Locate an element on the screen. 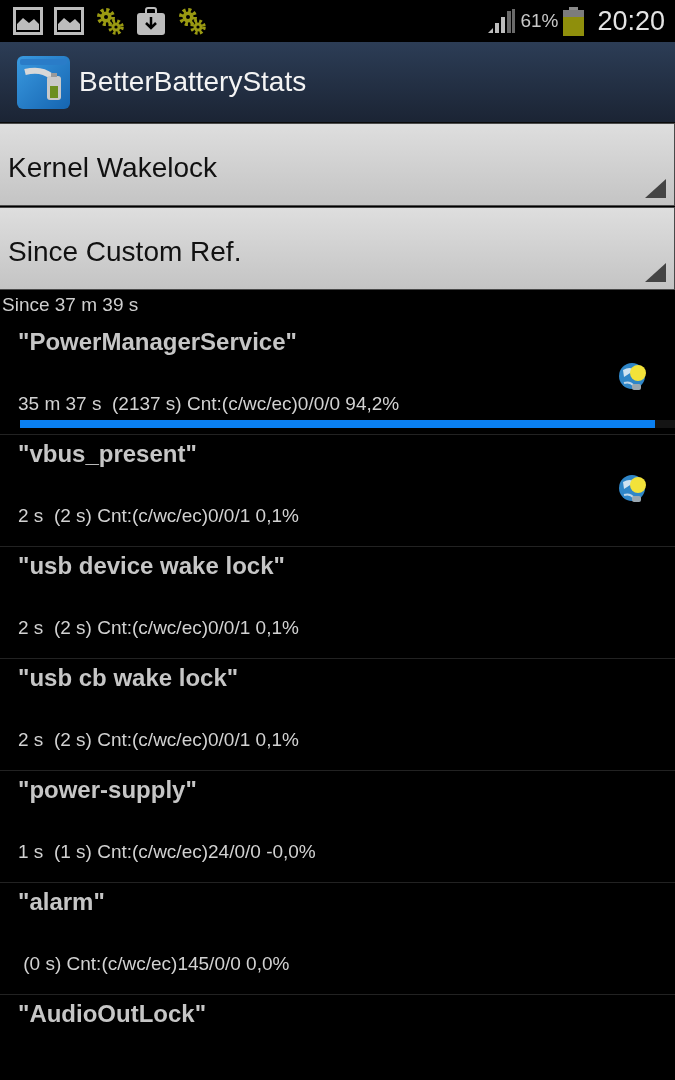 The image size is (675, 1080). wakelock-row: "power-supply" 1 s (1 s) Cnt:(c/wc/ec)24/0/0 -0,0% is located at coordinates (337, 827).